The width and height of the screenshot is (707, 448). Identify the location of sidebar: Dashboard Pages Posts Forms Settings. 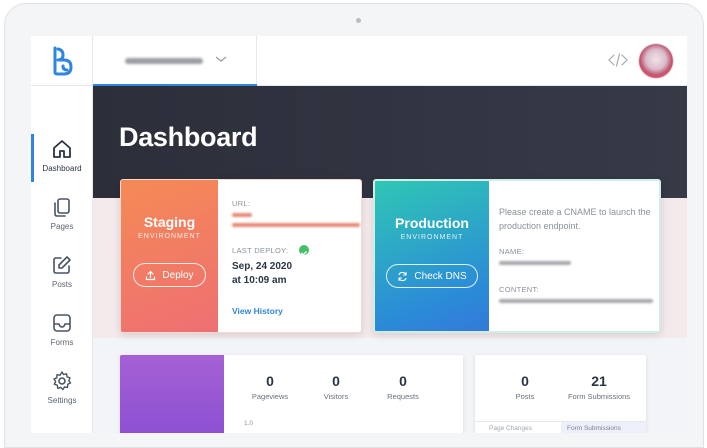
(62, 259).